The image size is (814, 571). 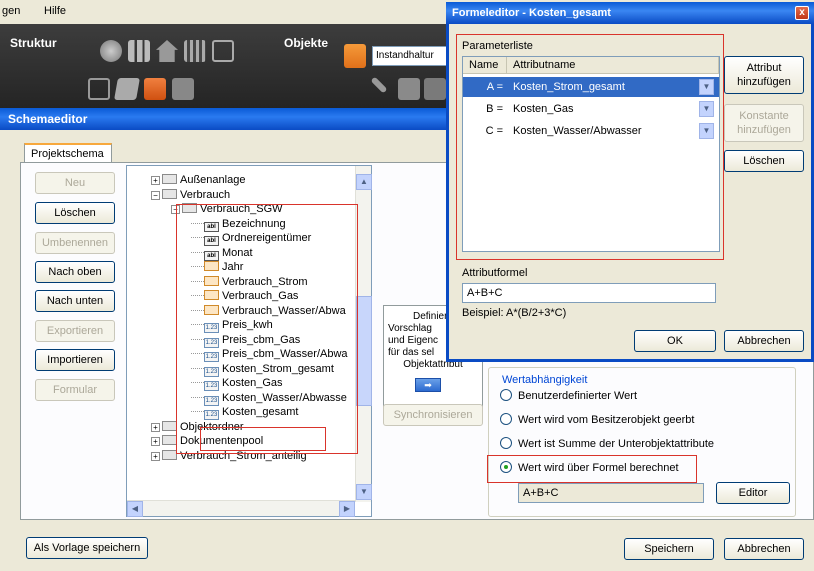 I want to click on tree-node: Verbrauch_Wasser/Abwa, so click(x=268, y=311).